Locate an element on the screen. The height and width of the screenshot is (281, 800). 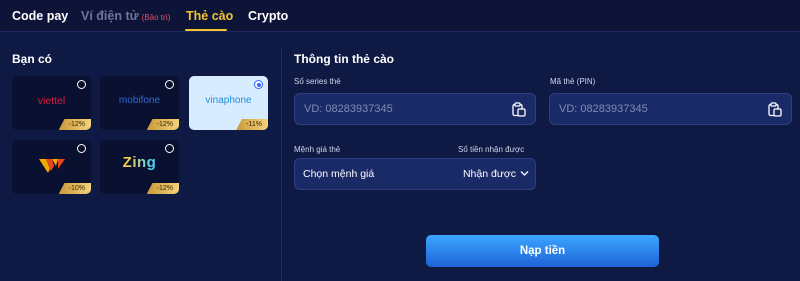
card-vinaphone: vinaphone -11% is located at coordinates (228, 103).